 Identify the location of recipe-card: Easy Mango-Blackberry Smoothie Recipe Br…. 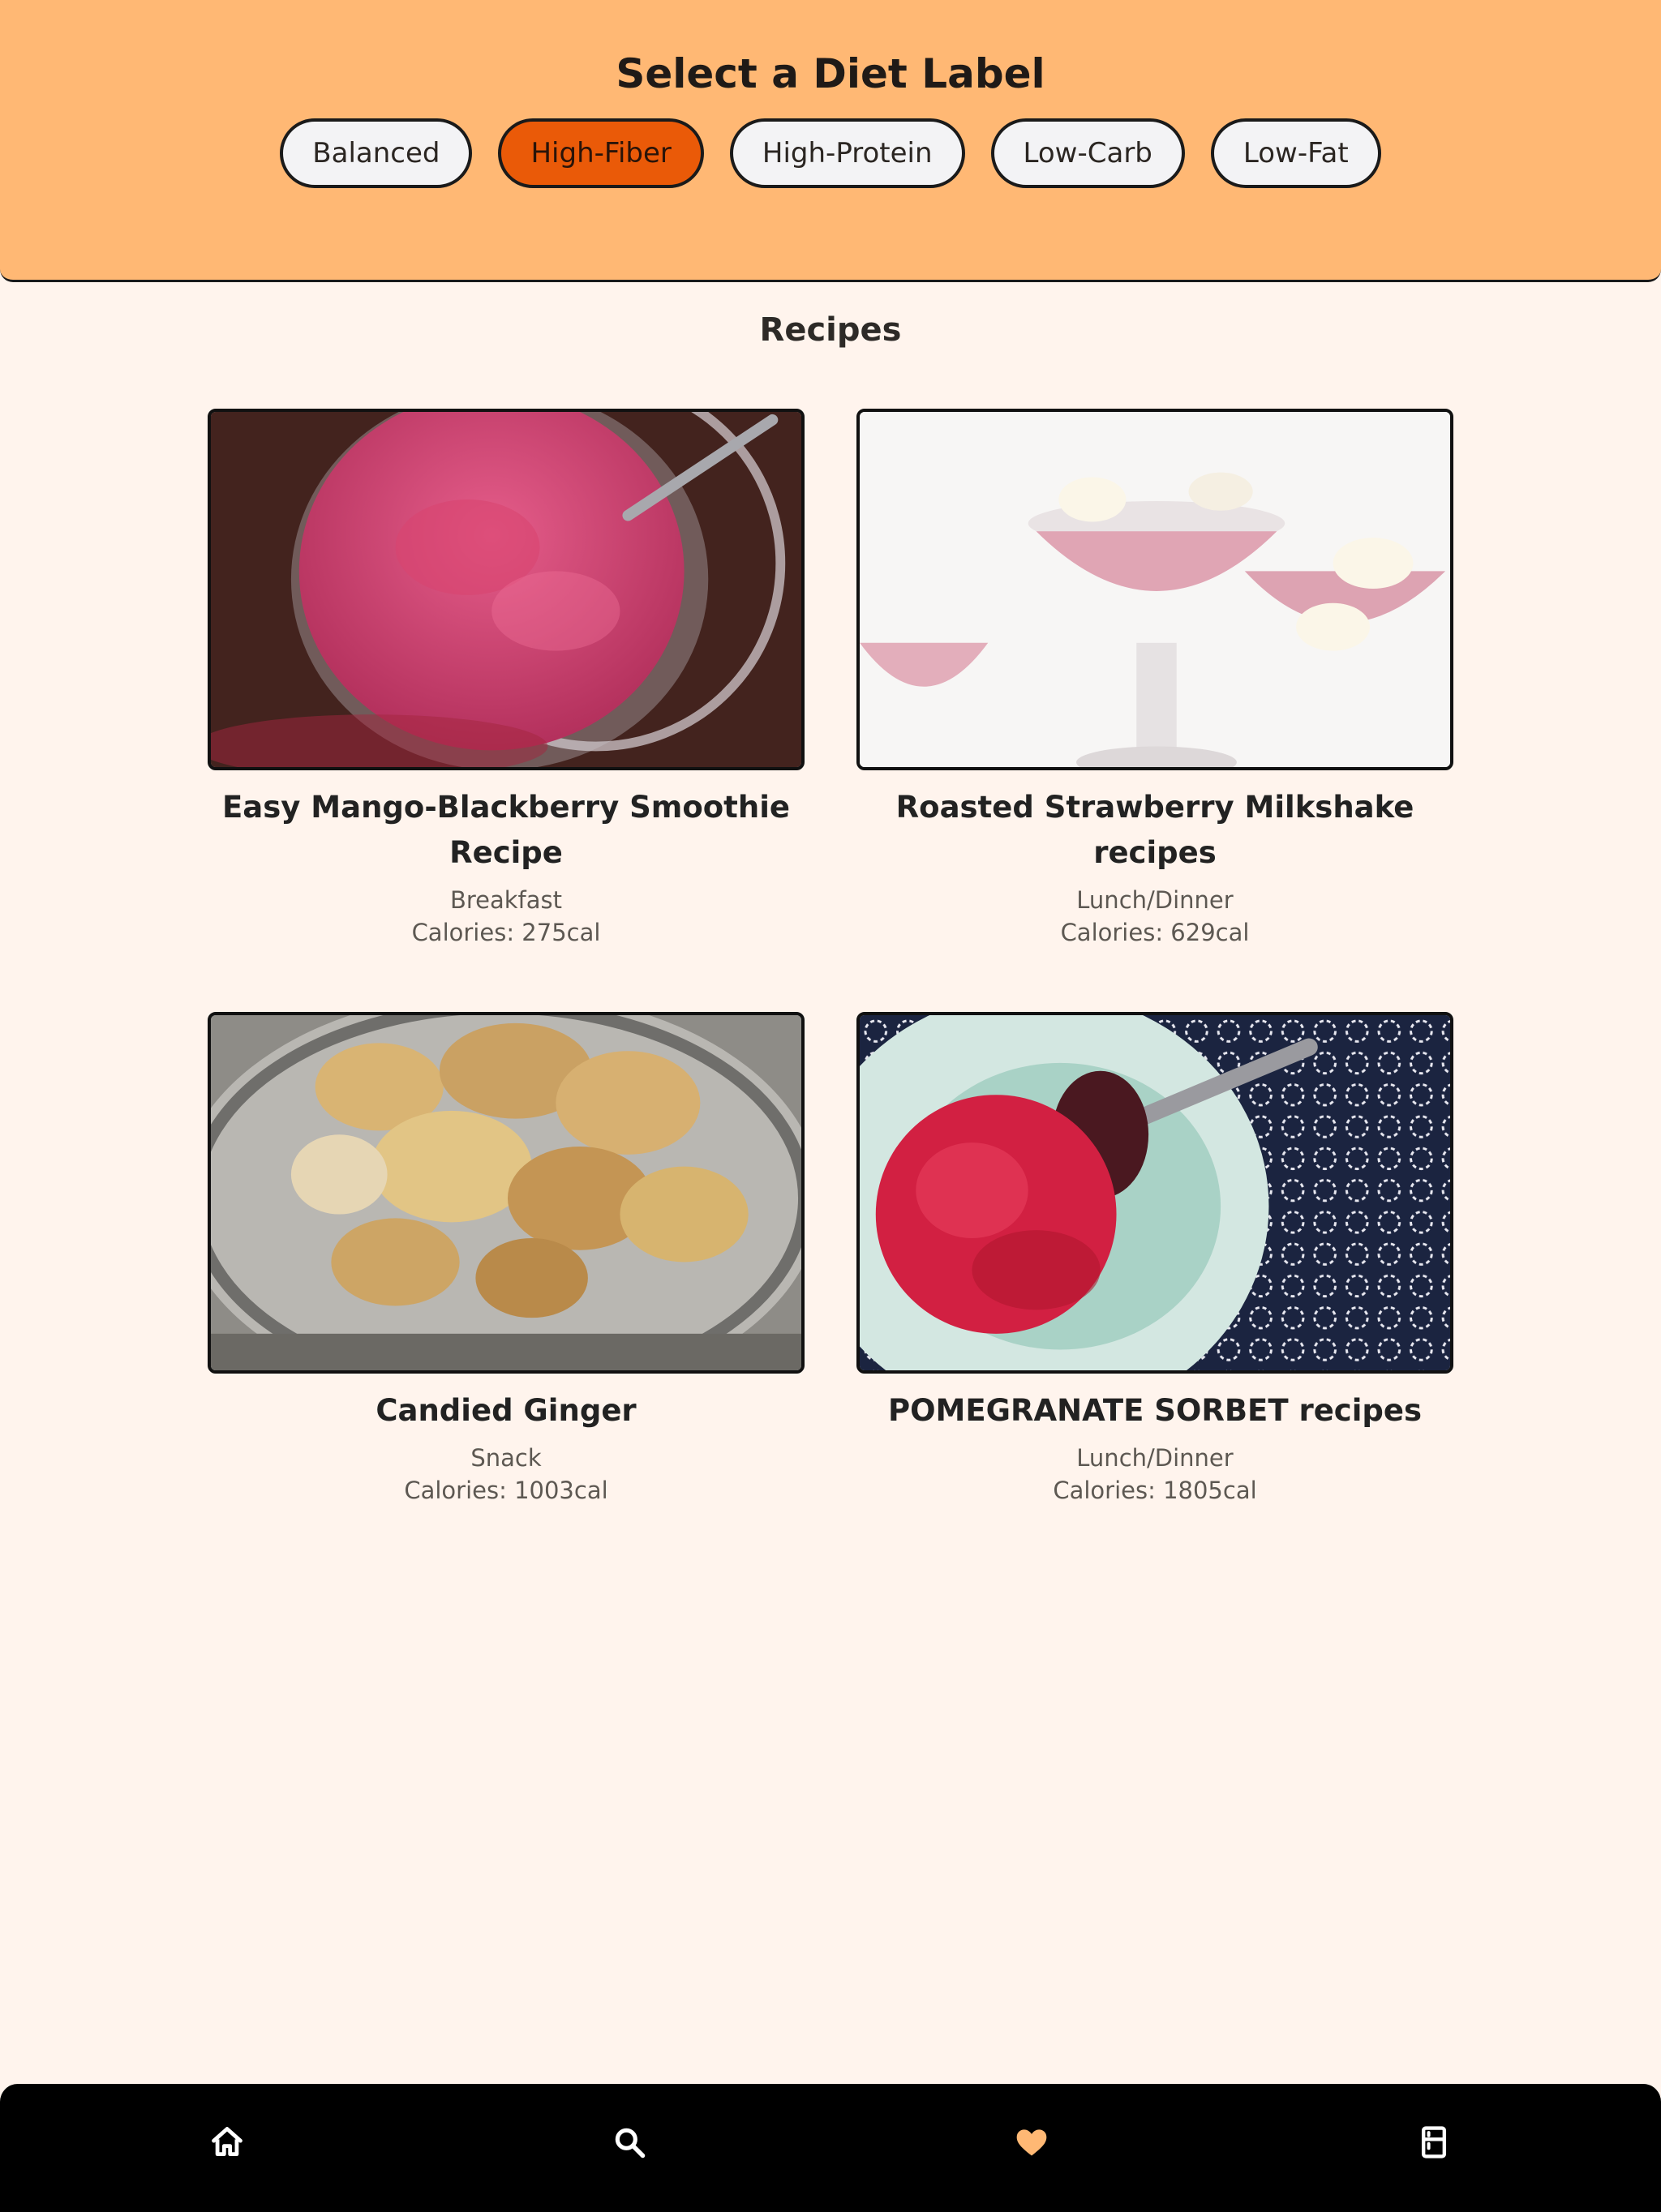
(506, 679).